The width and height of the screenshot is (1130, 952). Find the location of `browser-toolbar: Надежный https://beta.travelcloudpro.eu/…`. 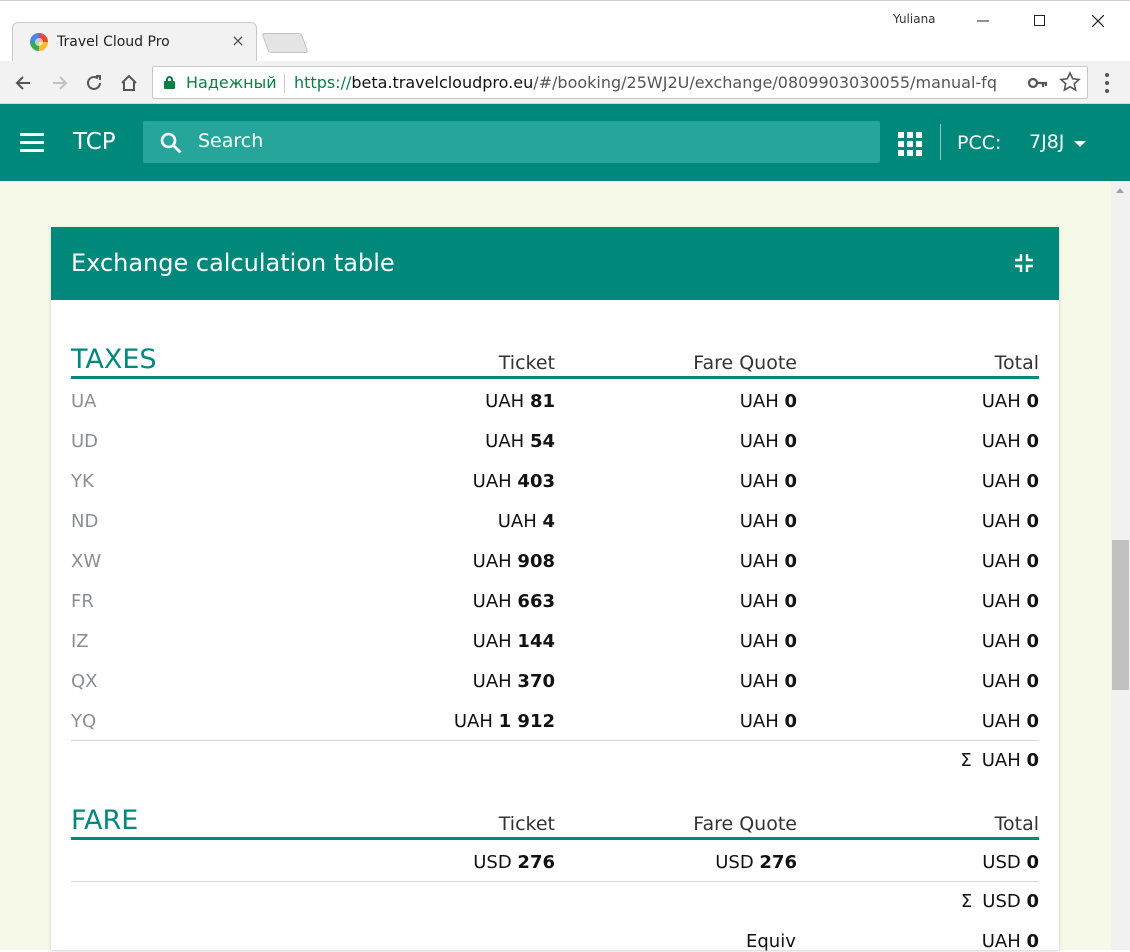

browser-toolbar: Надежный https://beta.travelcloudpro.eu/… is located at coordinates (565, 82).